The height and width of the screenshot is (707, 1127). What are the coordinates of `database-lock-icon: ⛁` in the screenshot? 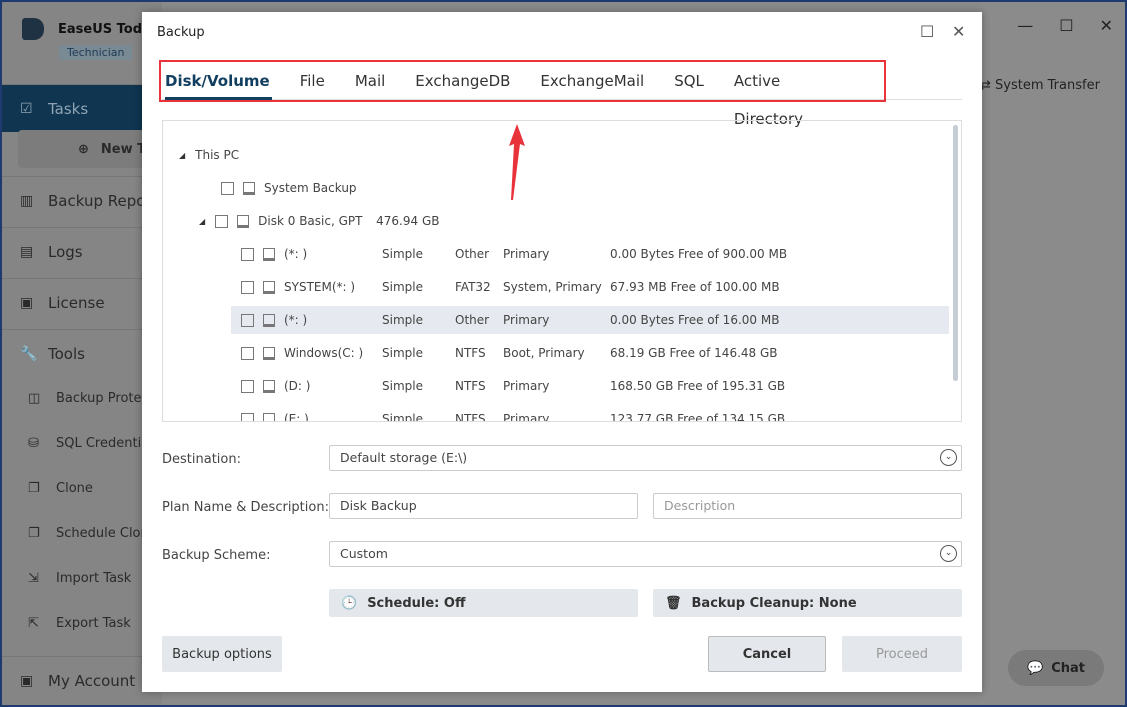 It's located at (33, 443).